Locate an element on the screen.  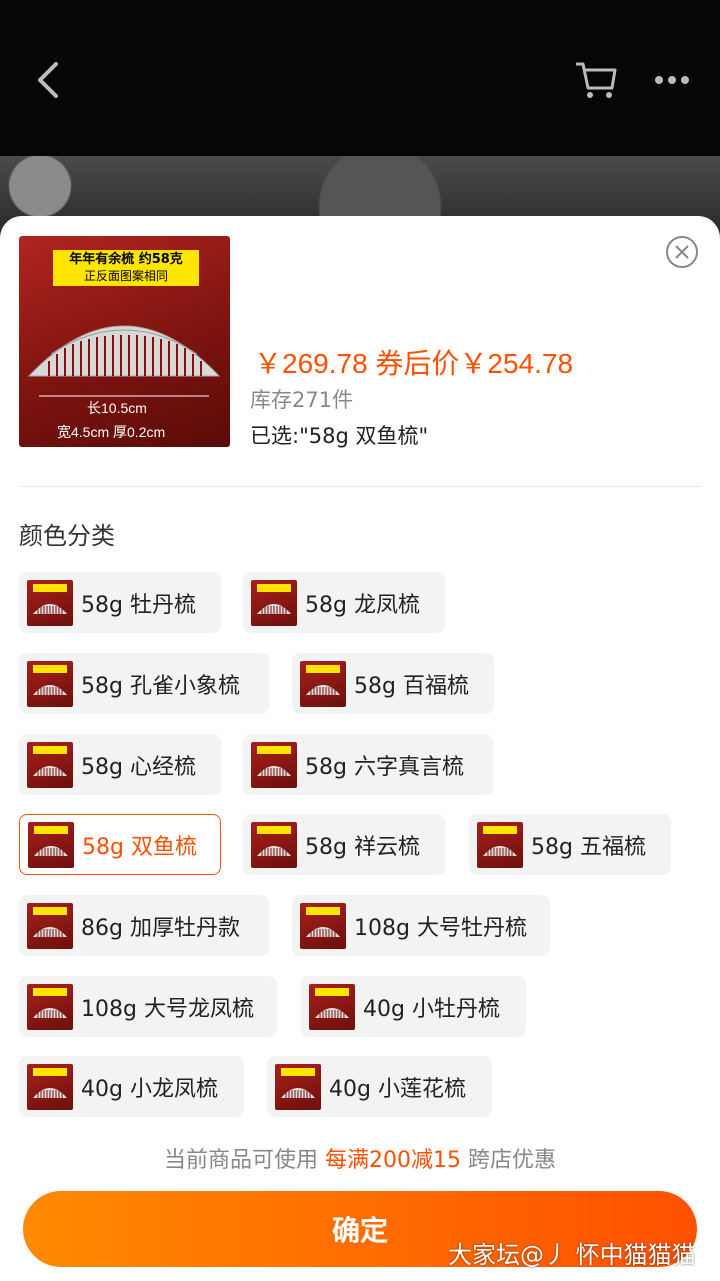
promo-highlight: 每满200减15 is located at coordinates (393, 1160).